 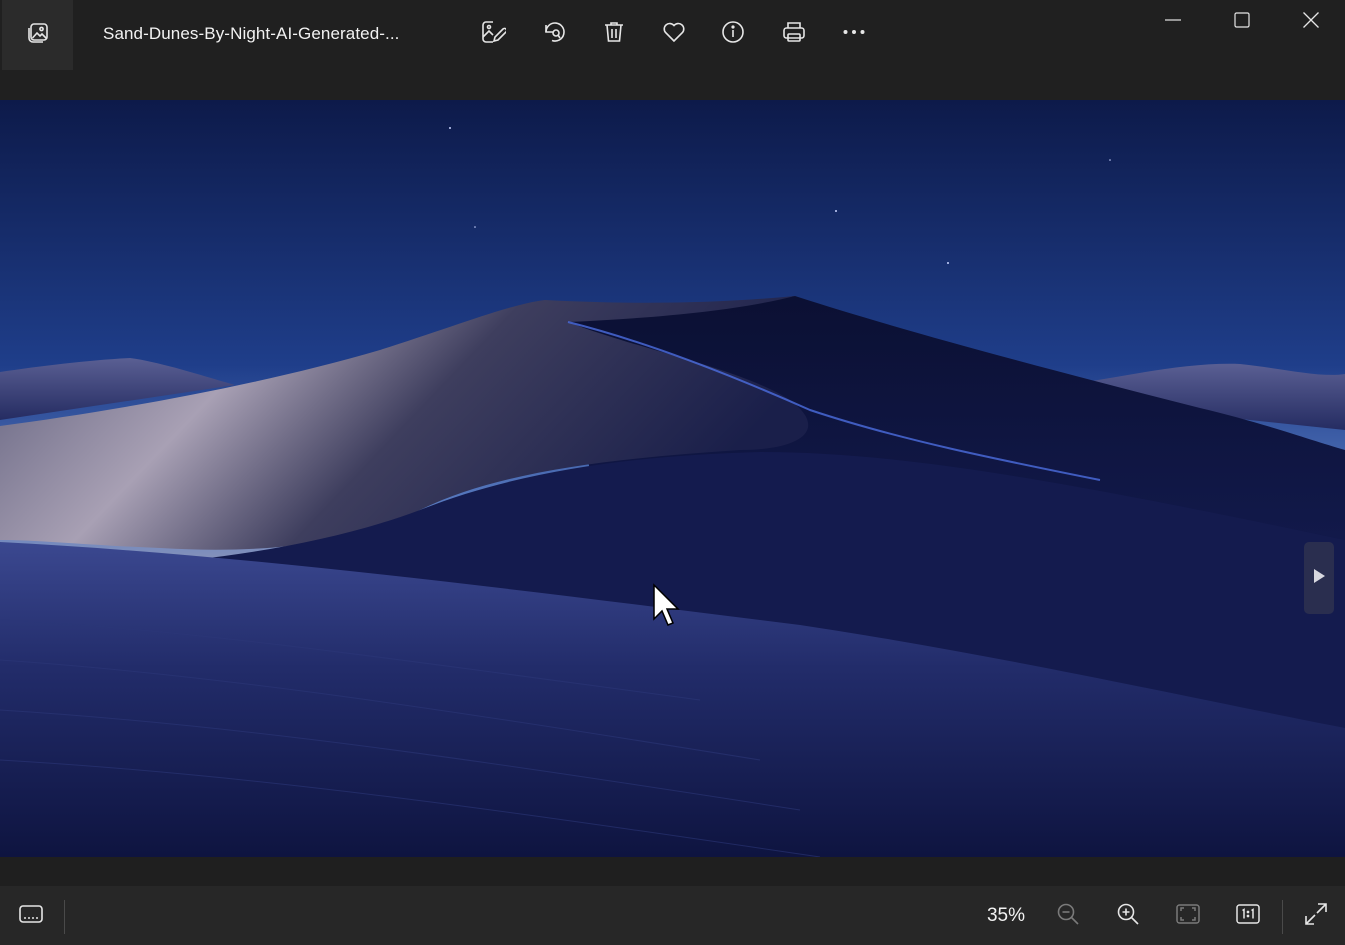 I want to click on fullscreen-button, so click(x=1316, y=916).